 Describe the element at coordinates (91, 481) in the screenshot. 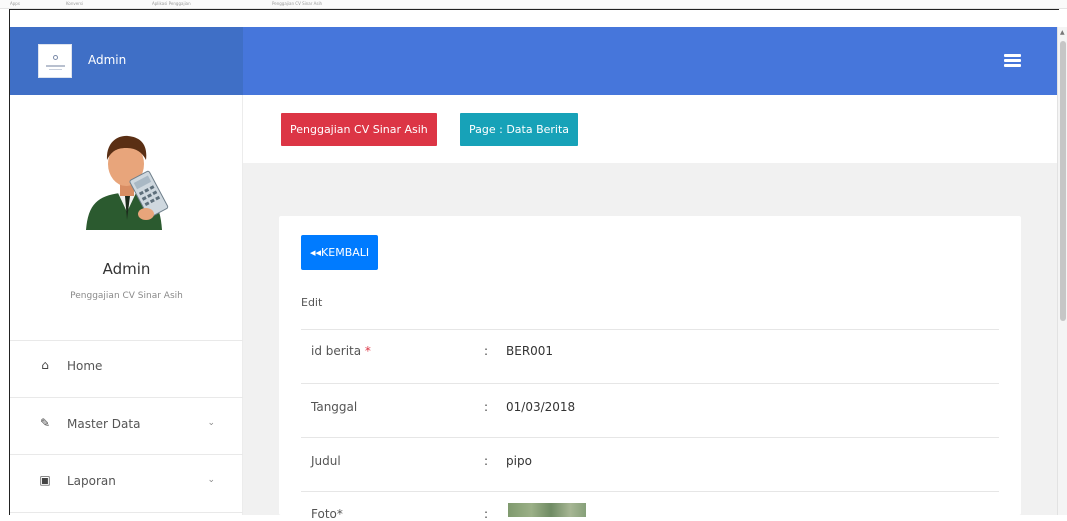

I see `sidebar-item-label: Laporan` at that location.